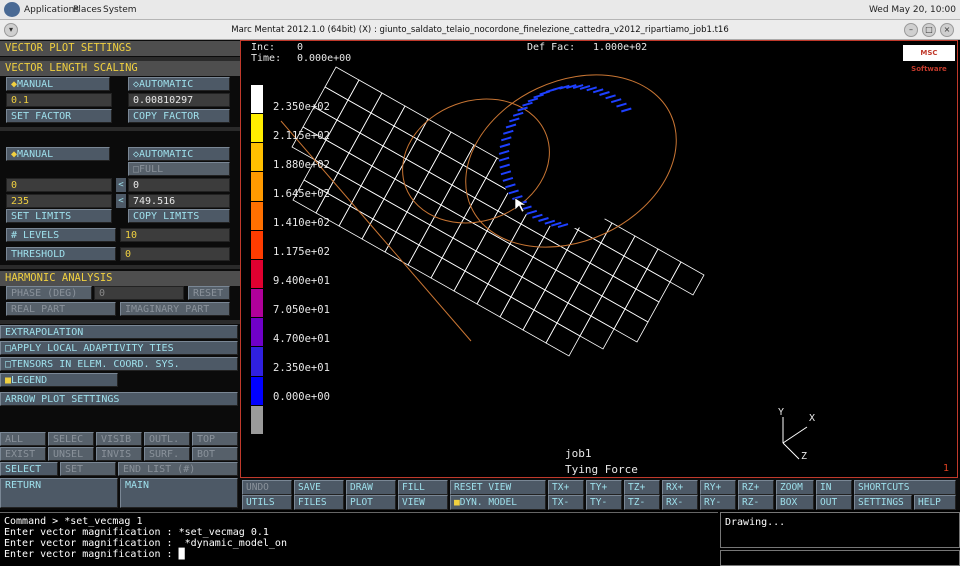 This screenshot has height=566, width=960. I want to click on phase-button: PHASE (DEG), so click(49, 293).